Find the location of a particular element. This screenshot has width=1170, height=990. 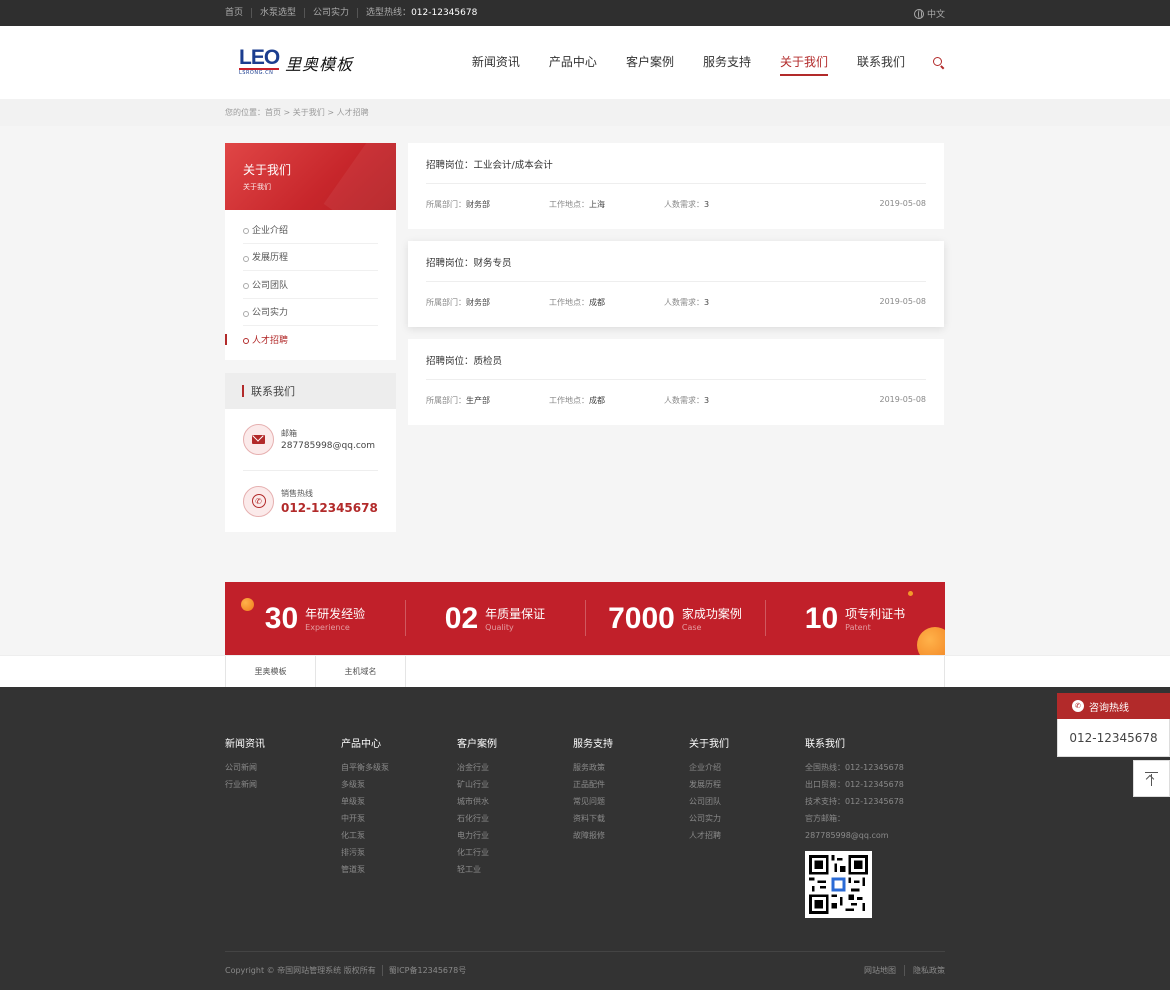

footer-link: 故障报修 is located at coordinates (631, 835).